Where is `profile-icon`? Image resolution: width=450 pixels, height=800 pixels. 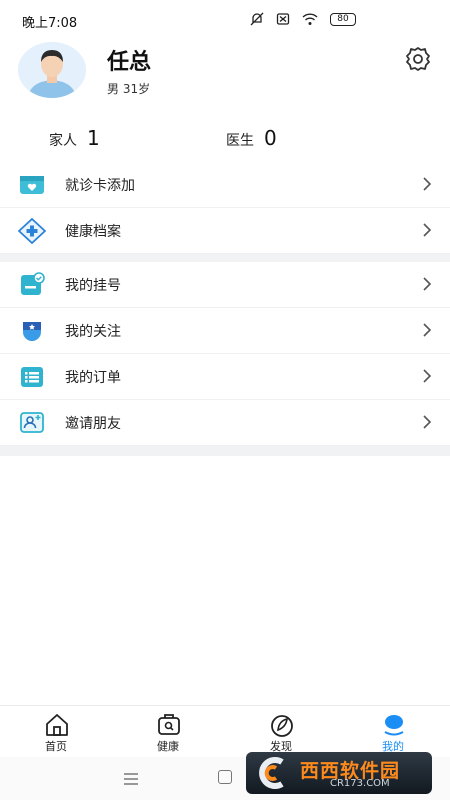 profile-icon is located at coordinates (394, 725).